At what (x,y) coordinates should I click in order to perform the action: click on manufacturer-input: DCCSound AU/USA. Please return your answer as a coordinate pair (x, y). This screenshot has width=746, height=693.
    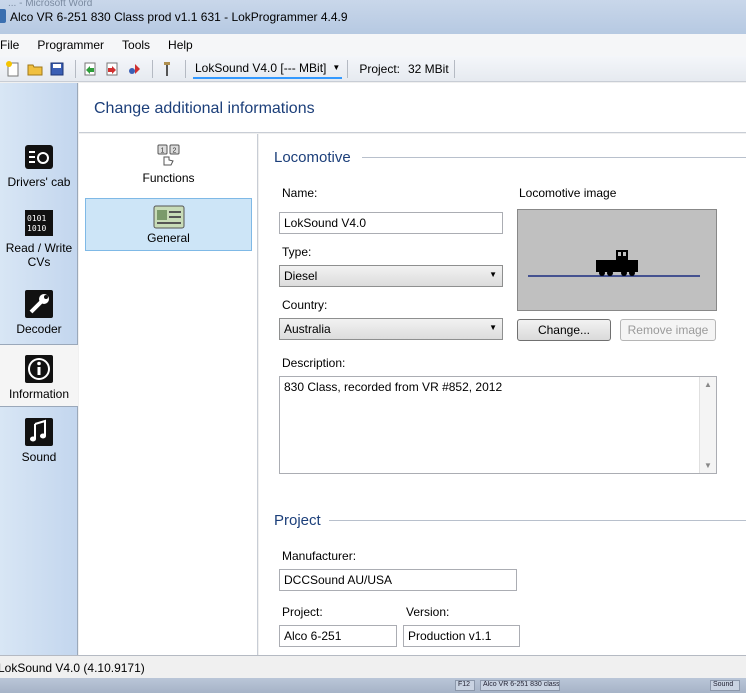
    Looking at the image, I should click on (398, 580).